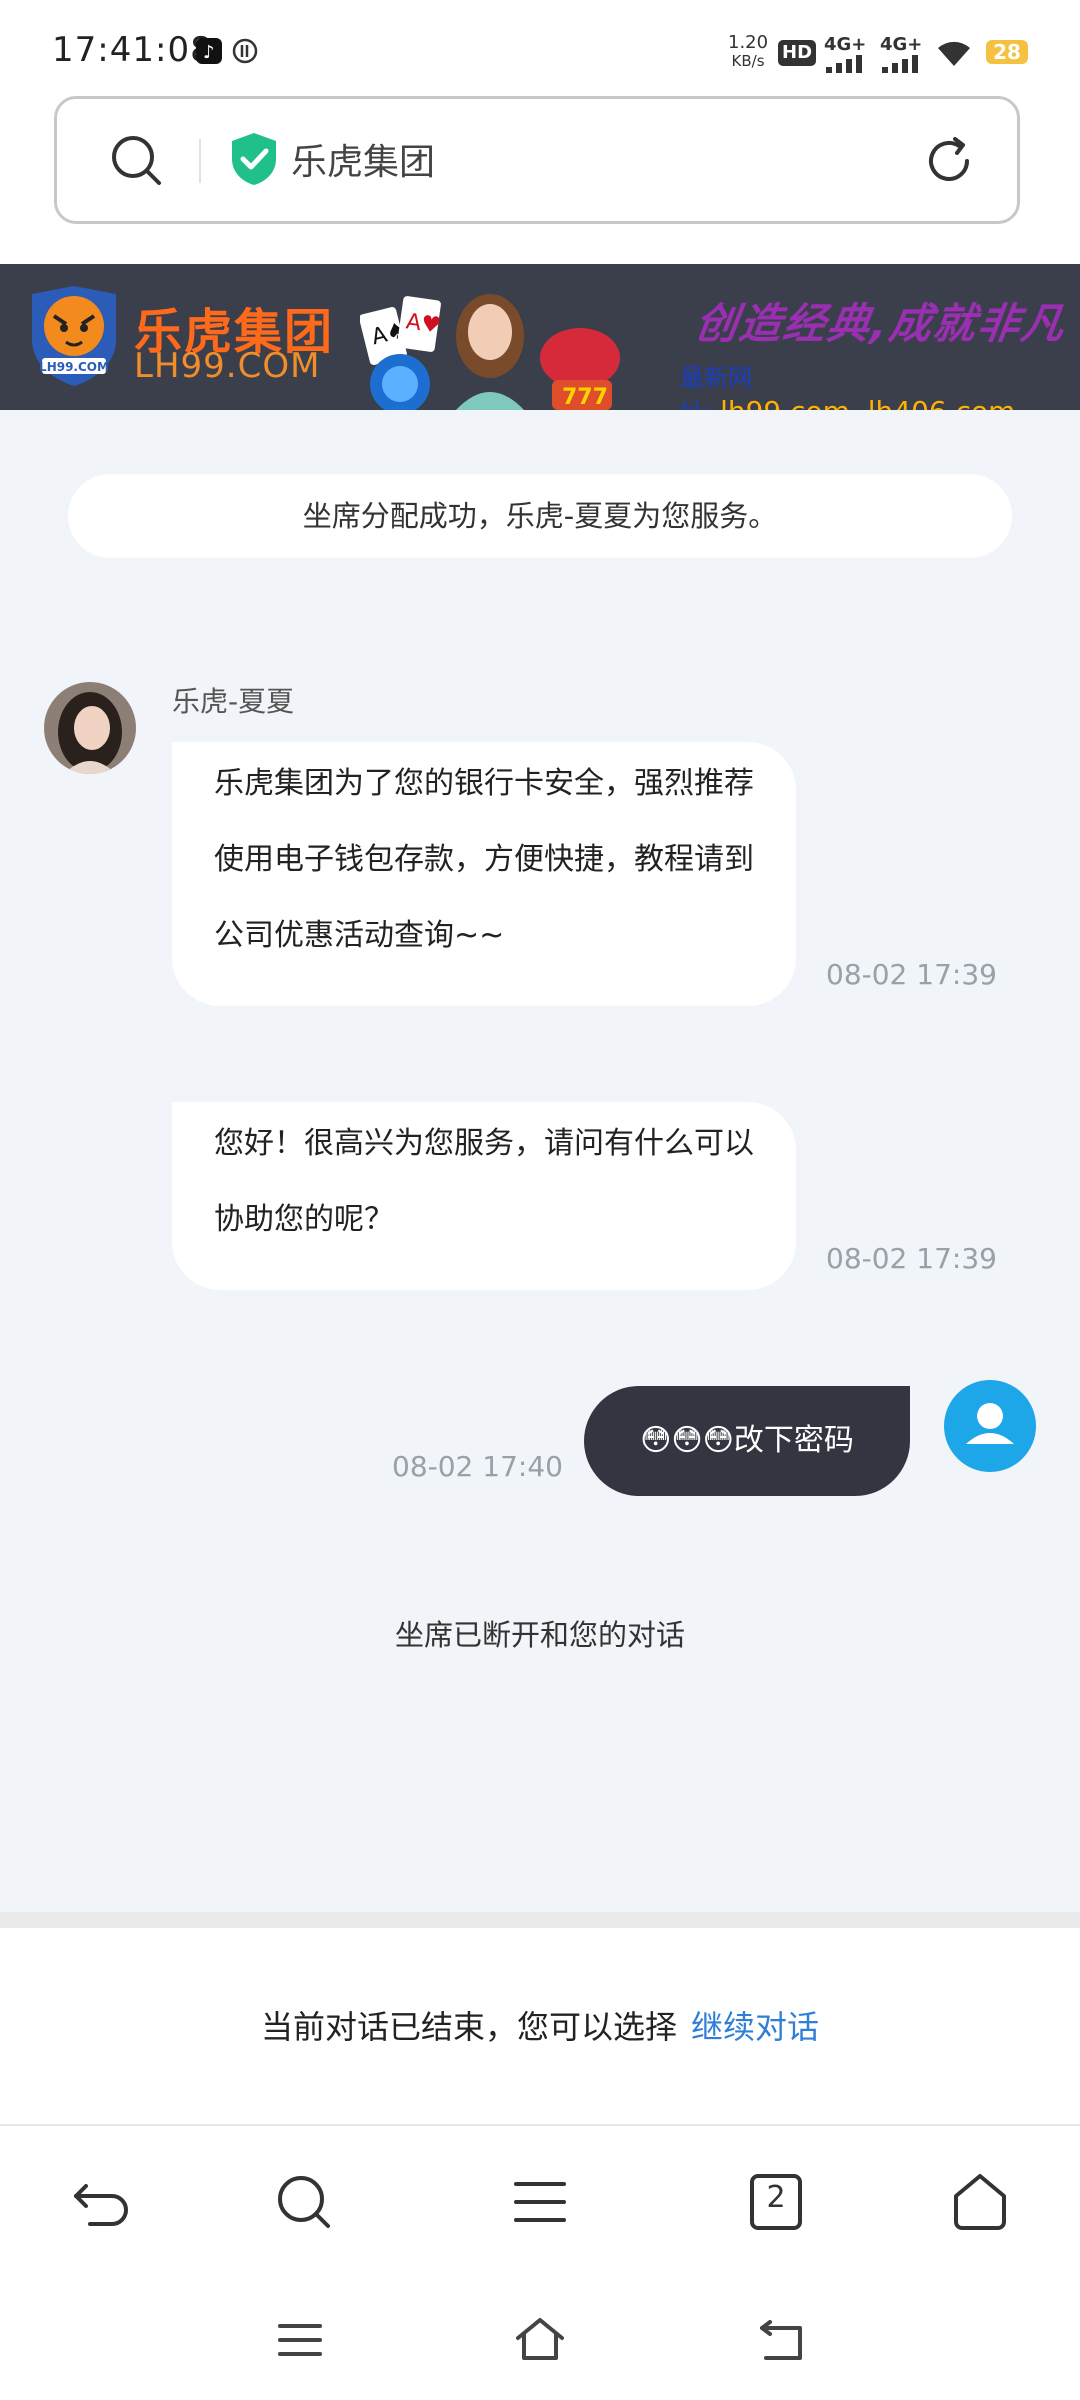  What do you see at coordinates (540, 516) in the screenshot?
I see `assign-notice: 坐席分配成功，乐虎-夏夏为您服务。` at bounding box center [540, 516].